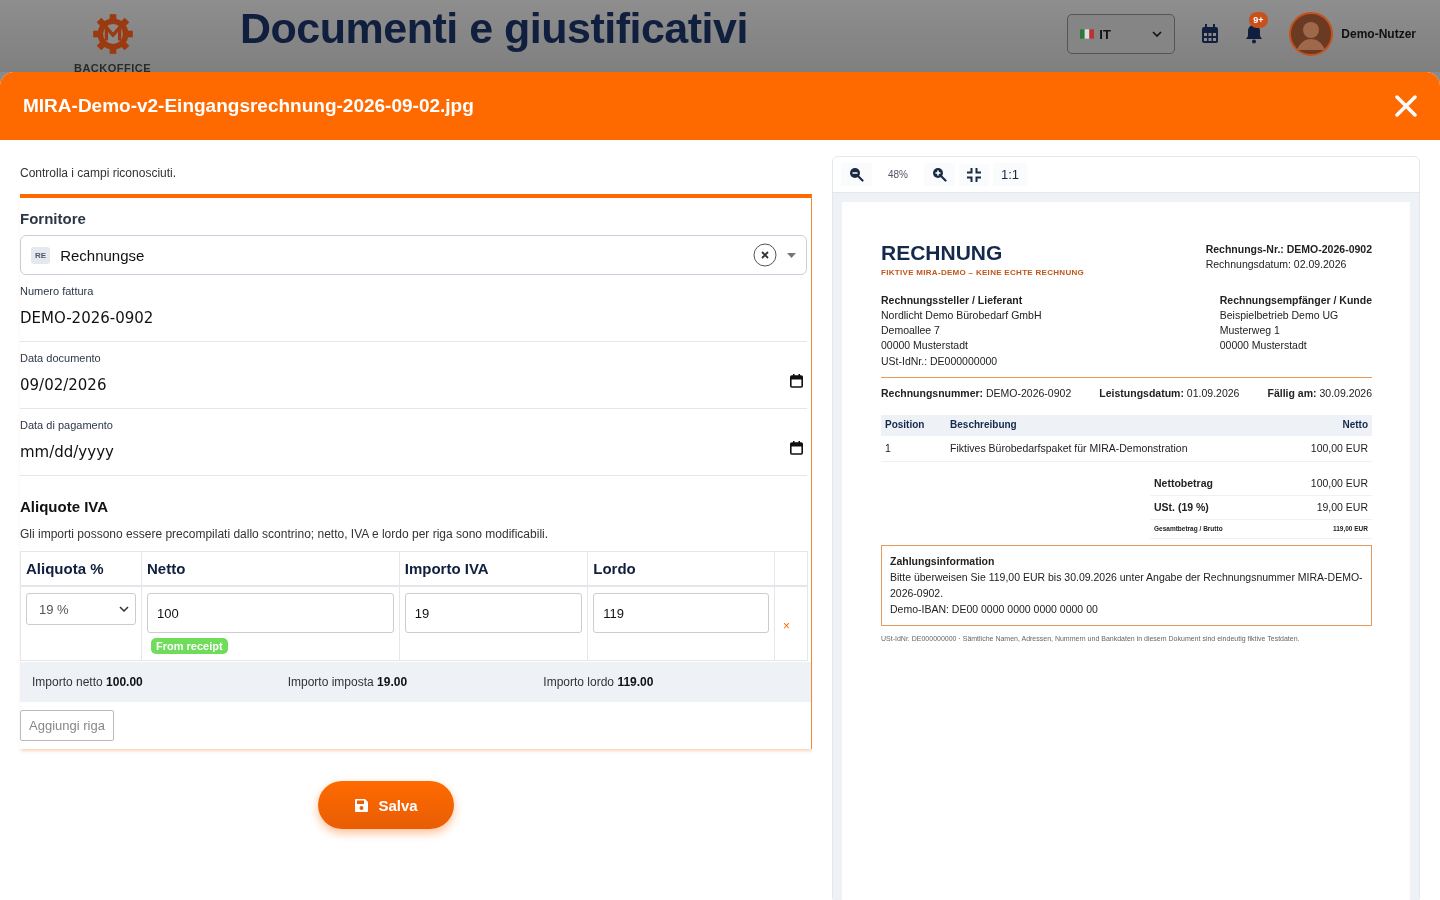  Describe the element at coordinates (1121, 34) in the screenshot. I see `language-select: IT` at that location.